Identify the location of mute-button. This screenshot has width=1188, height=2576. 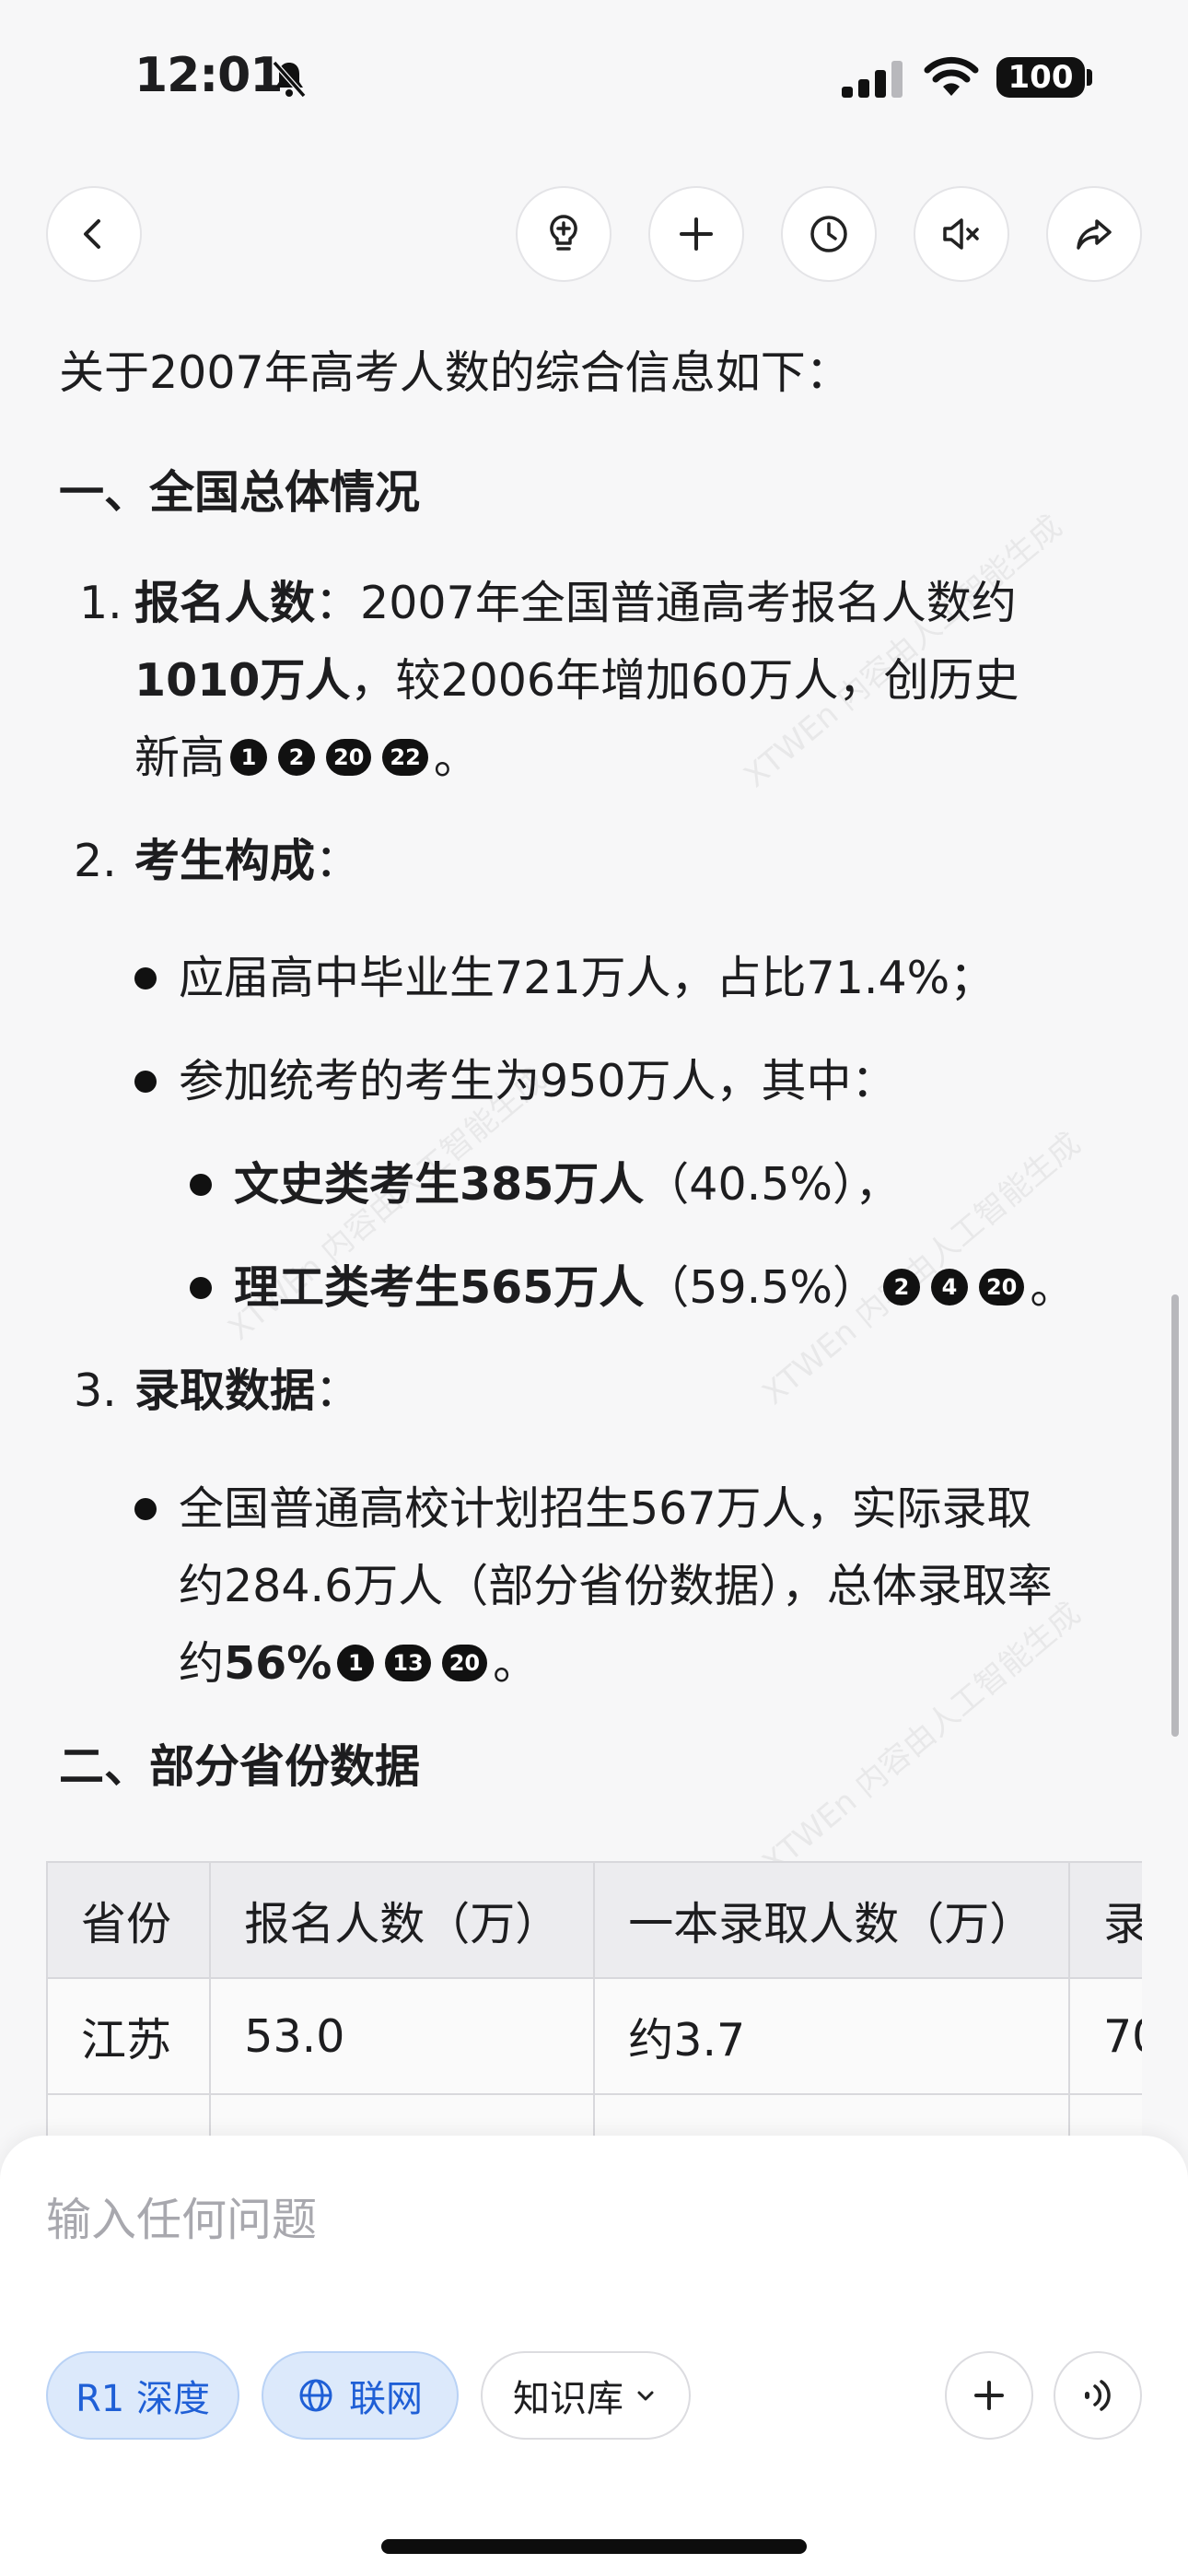
(961, 234).